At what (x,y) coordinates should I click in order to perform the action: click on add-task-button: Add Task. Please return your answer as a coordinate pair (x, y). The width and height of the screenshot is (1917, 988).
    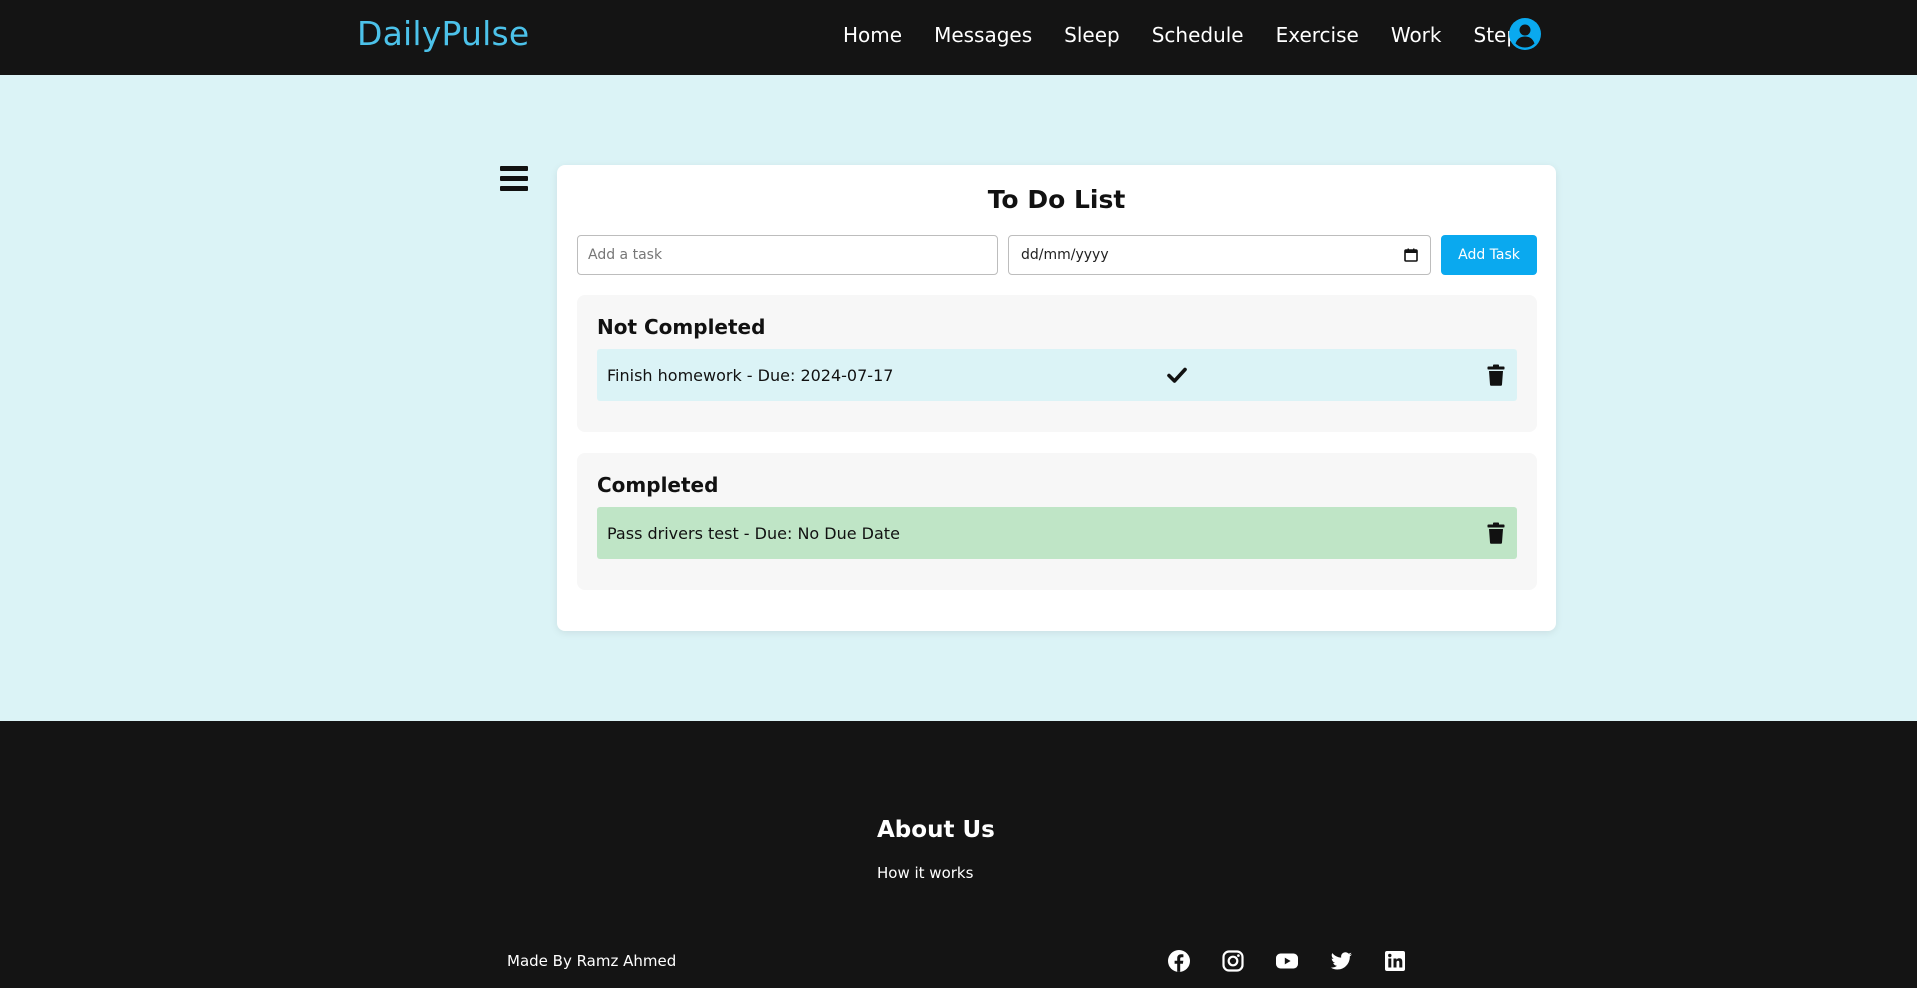
    Looking at the image, I should click on (1489, 255).